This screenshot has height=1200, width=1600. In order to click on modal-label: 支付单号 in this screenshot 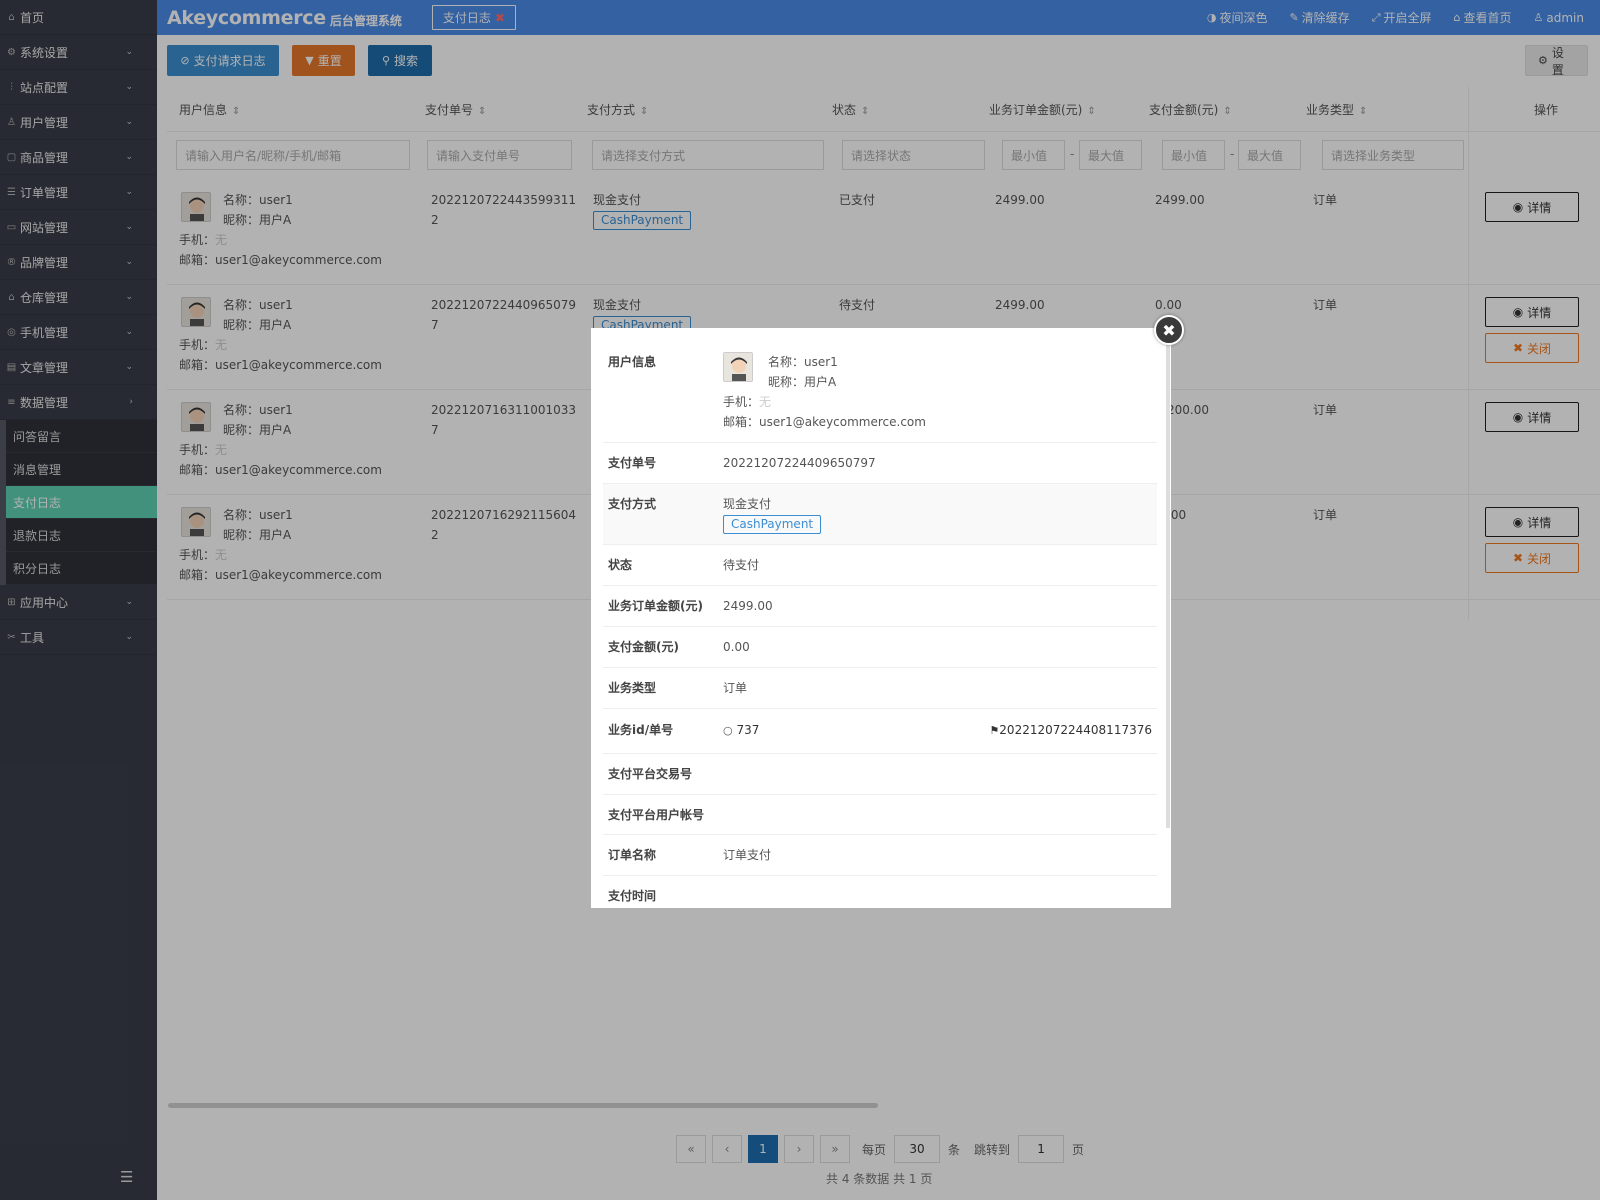, I will do `click(632, 463)`.